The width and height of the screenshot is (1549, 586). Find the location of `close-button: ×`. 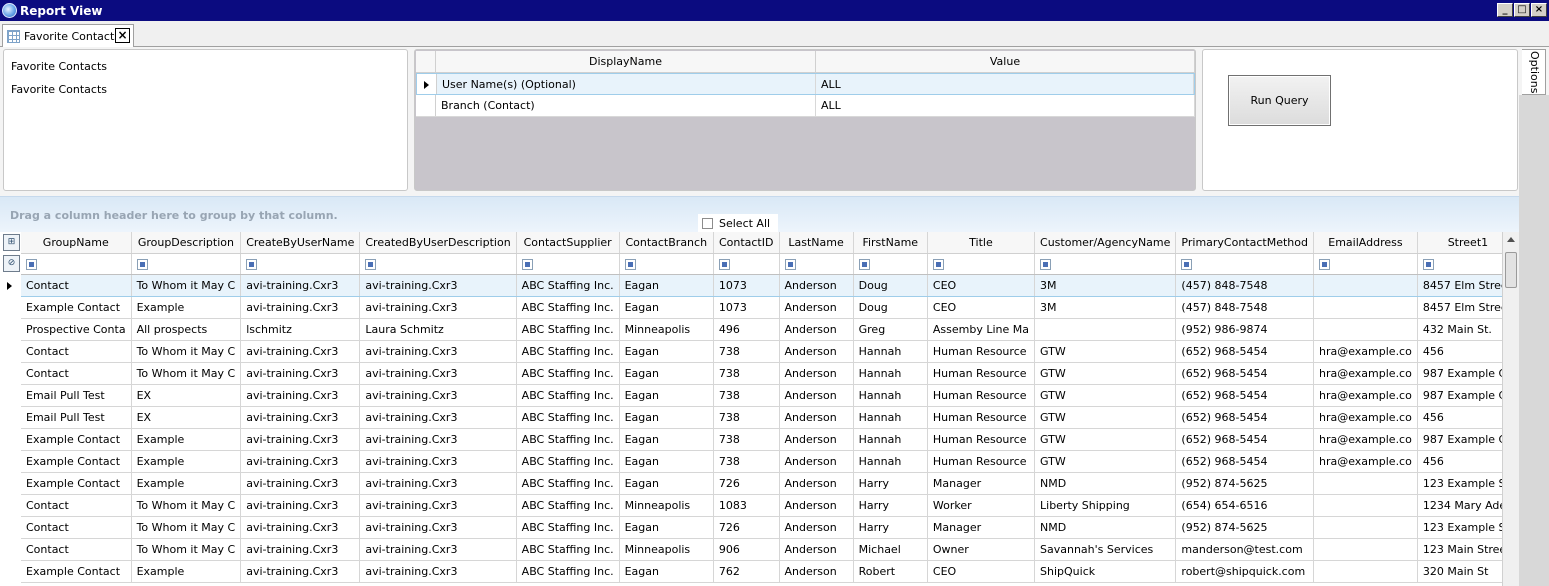

close-button: × is located at coordinates (1539, 10).